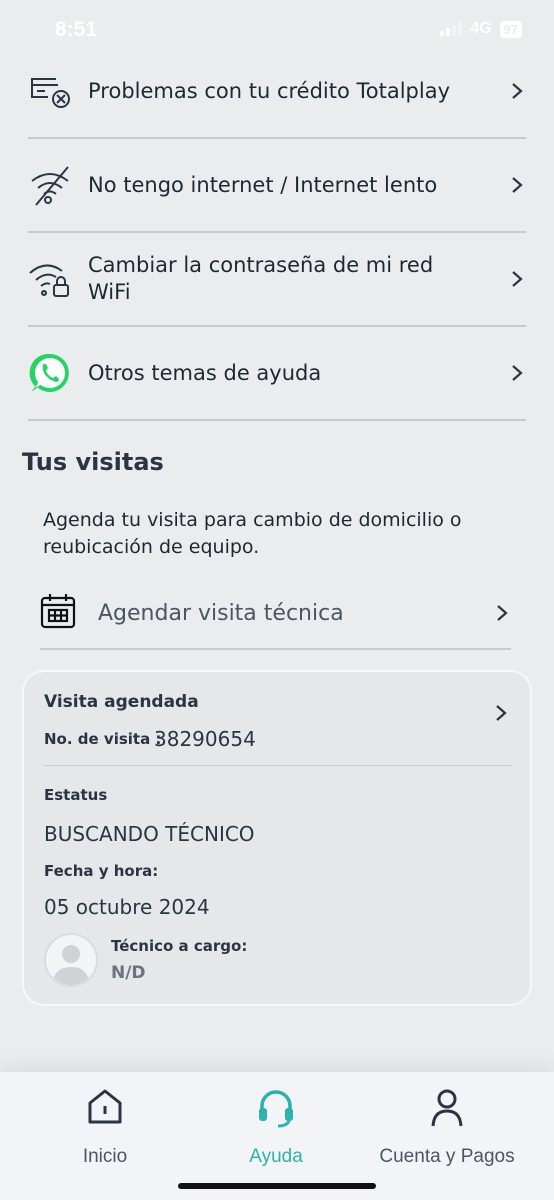  I want to click on help-item-other: Otros temas de ayuda, so click(277, 374).